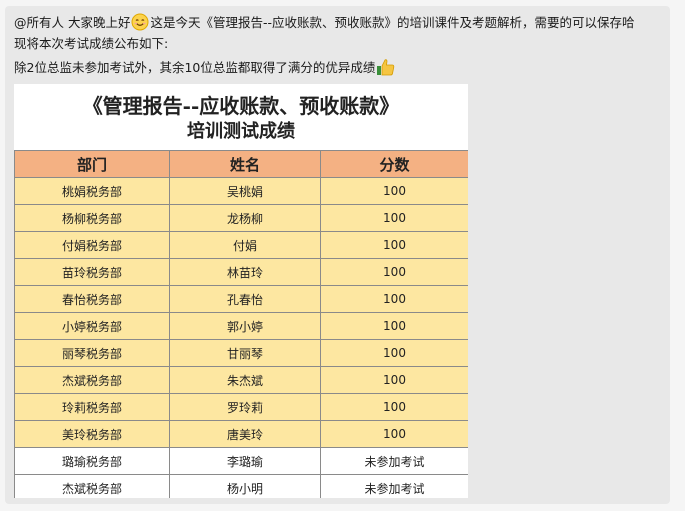  What do you see at coordinates (245, 353) in the screenshot?
I see `cell-name: 甘丽琴` at bounding box center [245, 353].